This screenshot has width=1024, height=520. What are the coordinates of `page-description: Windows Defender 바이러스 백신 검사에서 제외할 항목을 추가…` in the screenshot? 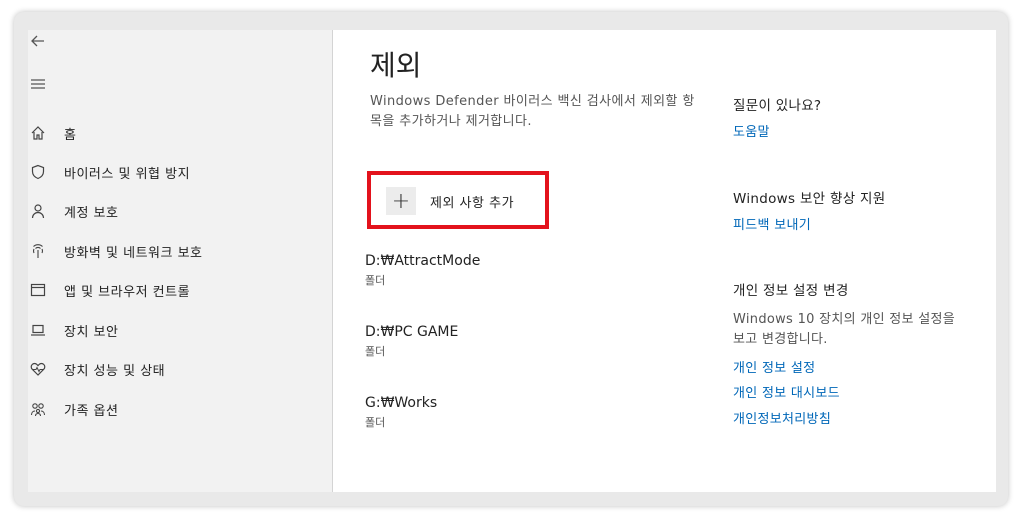 It's located at (532, 111).